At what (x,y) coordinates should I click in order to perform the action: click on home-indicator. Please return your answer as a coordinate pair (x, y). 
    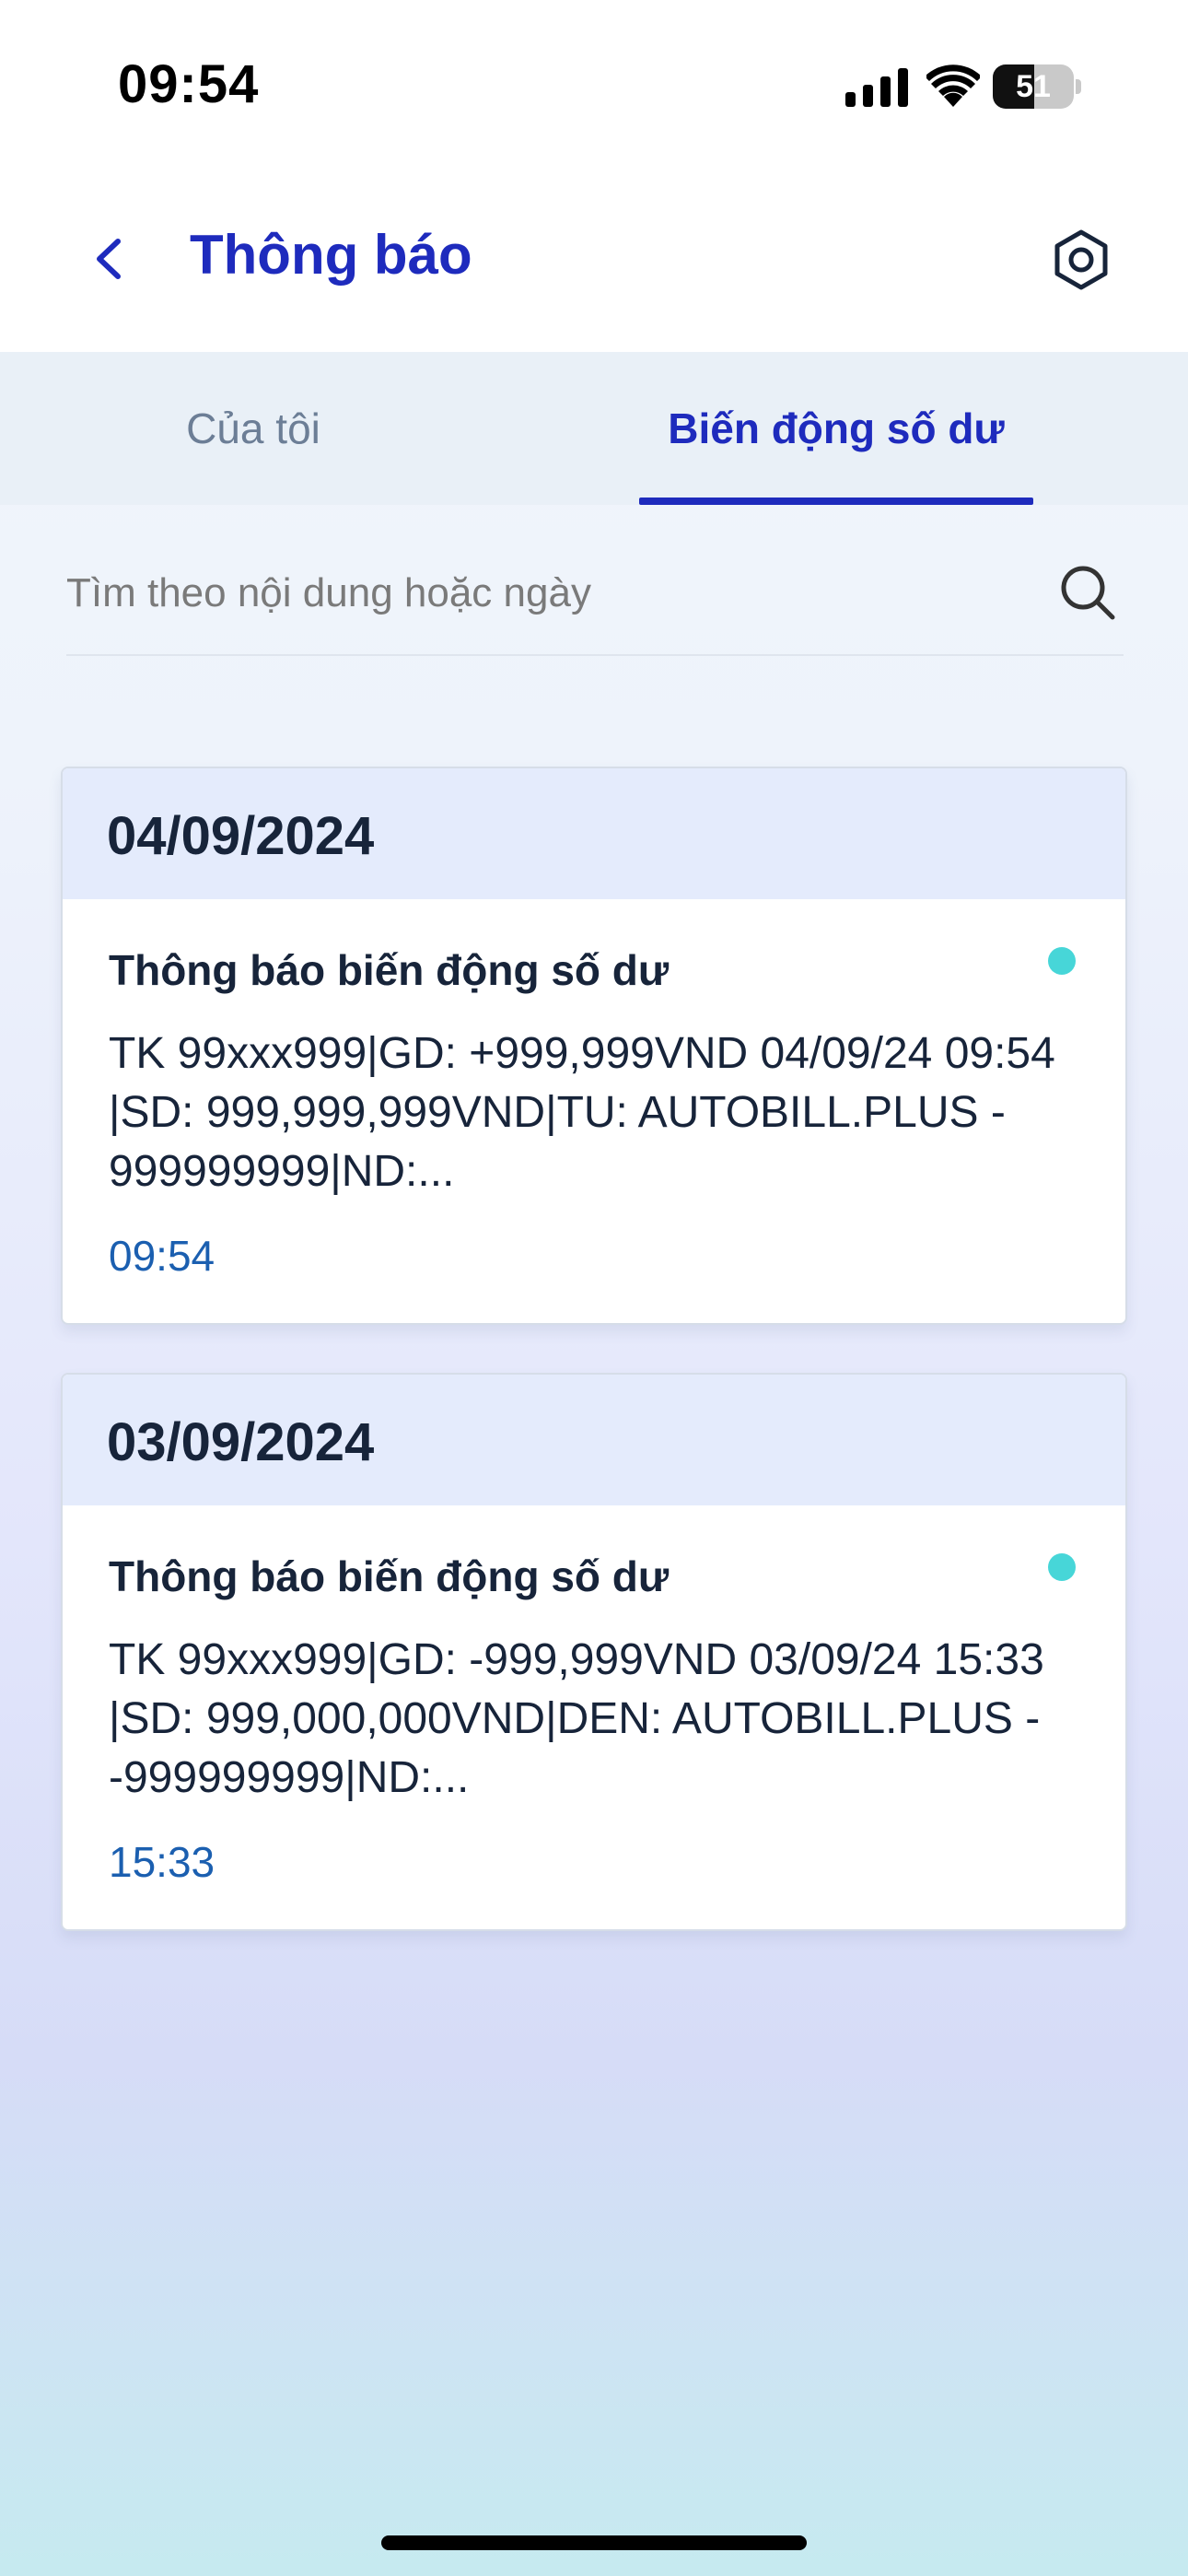
    Looking at the image, I should click on (594, 2542).